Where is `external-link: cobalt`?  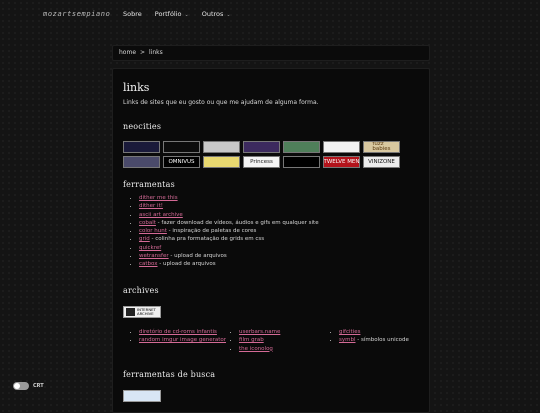
external-link: cobalt is located at coordinates (147, 223).